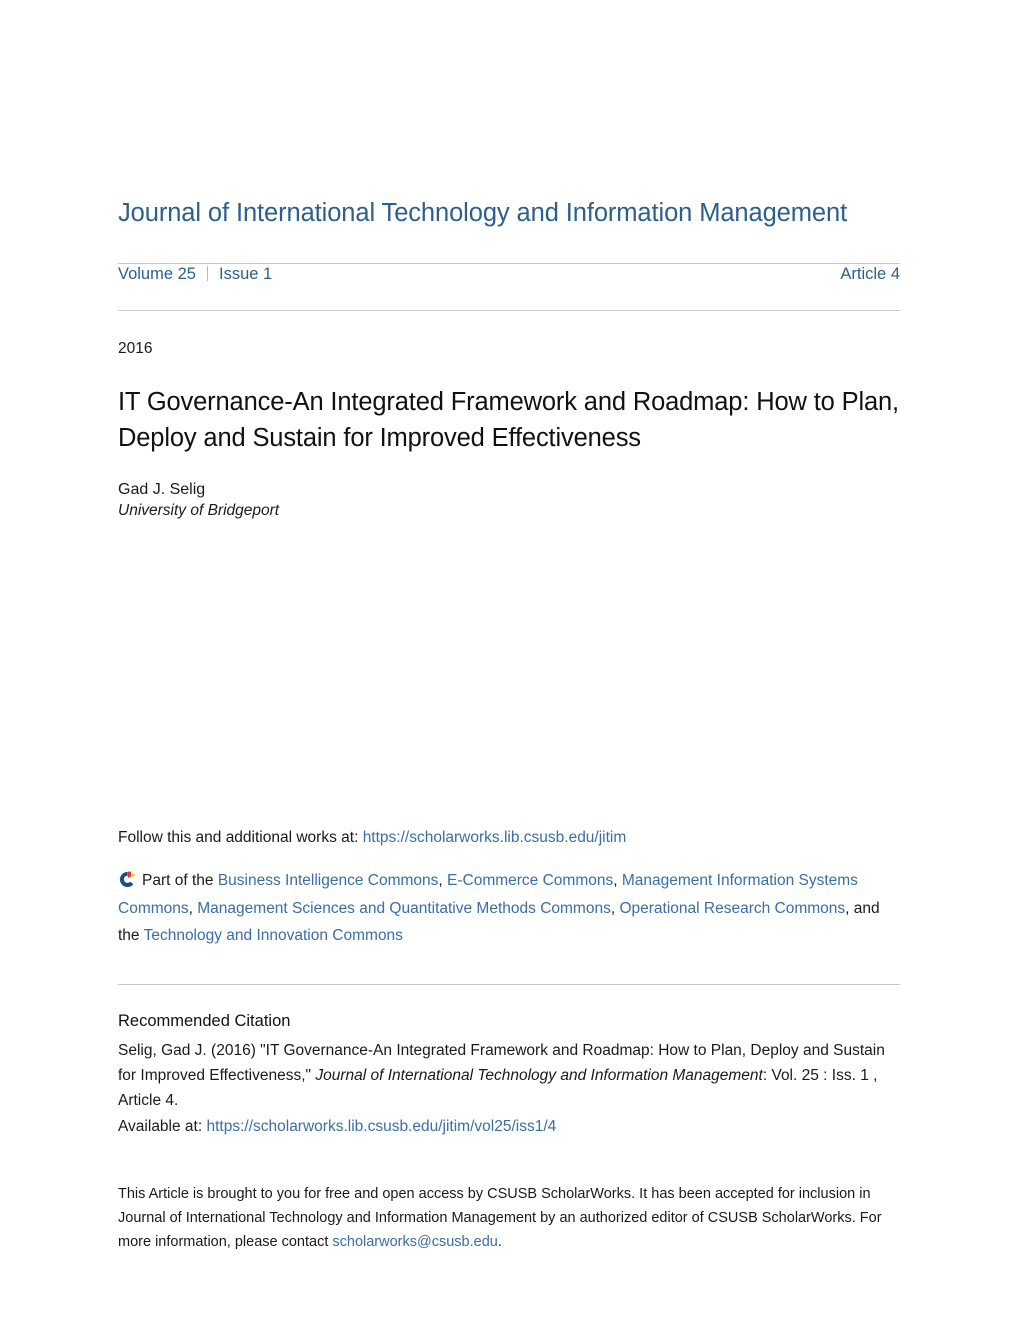 This screenshot has height=1320, width=1020. I want to click on volume-label: Volume 25, so click(157, 273).